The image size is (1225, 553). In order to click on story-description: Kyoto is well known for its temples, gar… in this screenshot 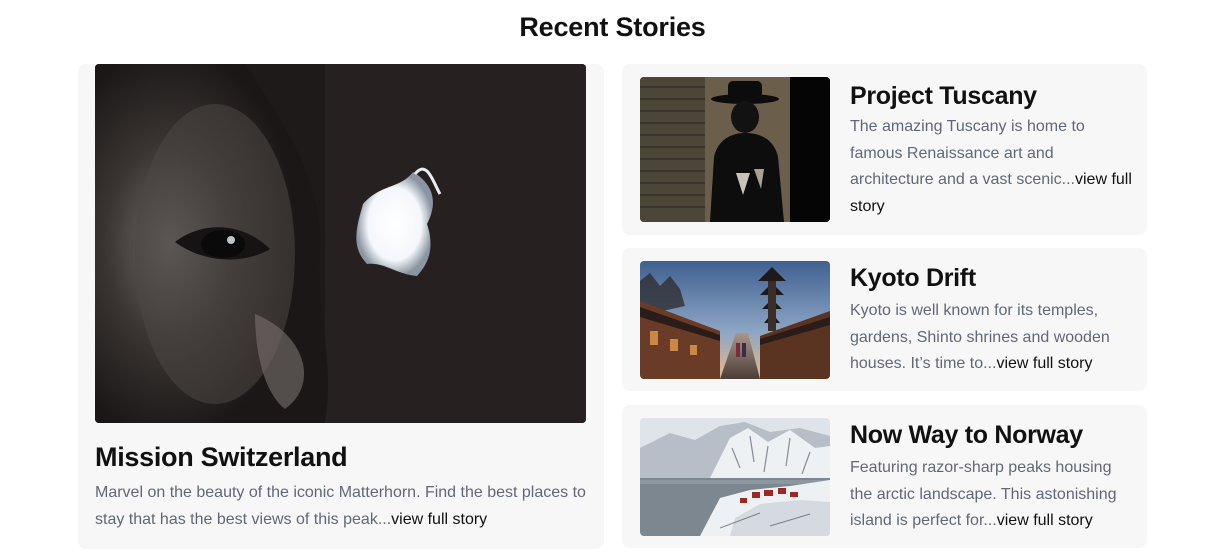, I will do `click(992, 338)`.